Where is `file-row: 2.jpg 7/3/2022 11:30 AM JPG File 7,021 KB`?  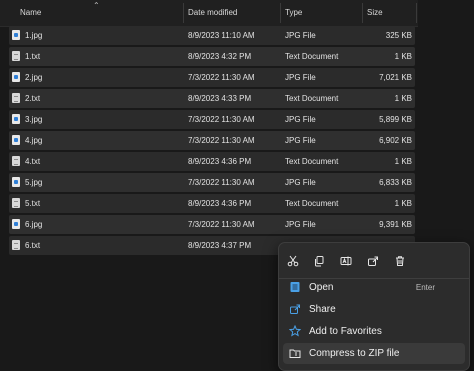 file-row: 2.jpg 7/3/2022 11:30 AM JPG File 7,021 KB is located at coordinates (212, 77).